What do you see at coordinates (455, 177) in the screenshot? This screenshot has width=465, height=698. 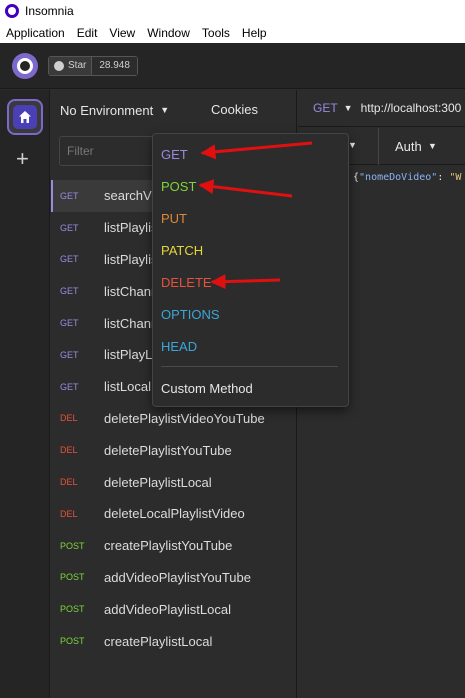 I see `body-value: "W` at bounding box center [455, 177].